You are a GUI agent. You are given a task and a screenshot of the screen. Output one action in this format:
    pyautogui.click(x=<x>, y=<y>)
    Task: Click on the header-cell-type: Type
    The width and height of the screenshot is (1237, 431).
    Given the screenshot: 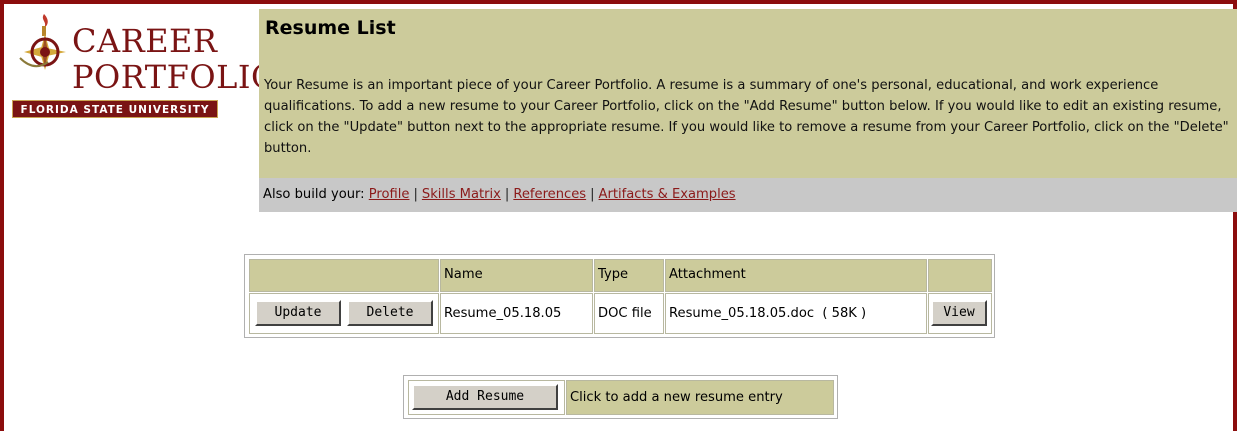 What is the action you would take?
    pyautogui.click(x=629, y=275)
    